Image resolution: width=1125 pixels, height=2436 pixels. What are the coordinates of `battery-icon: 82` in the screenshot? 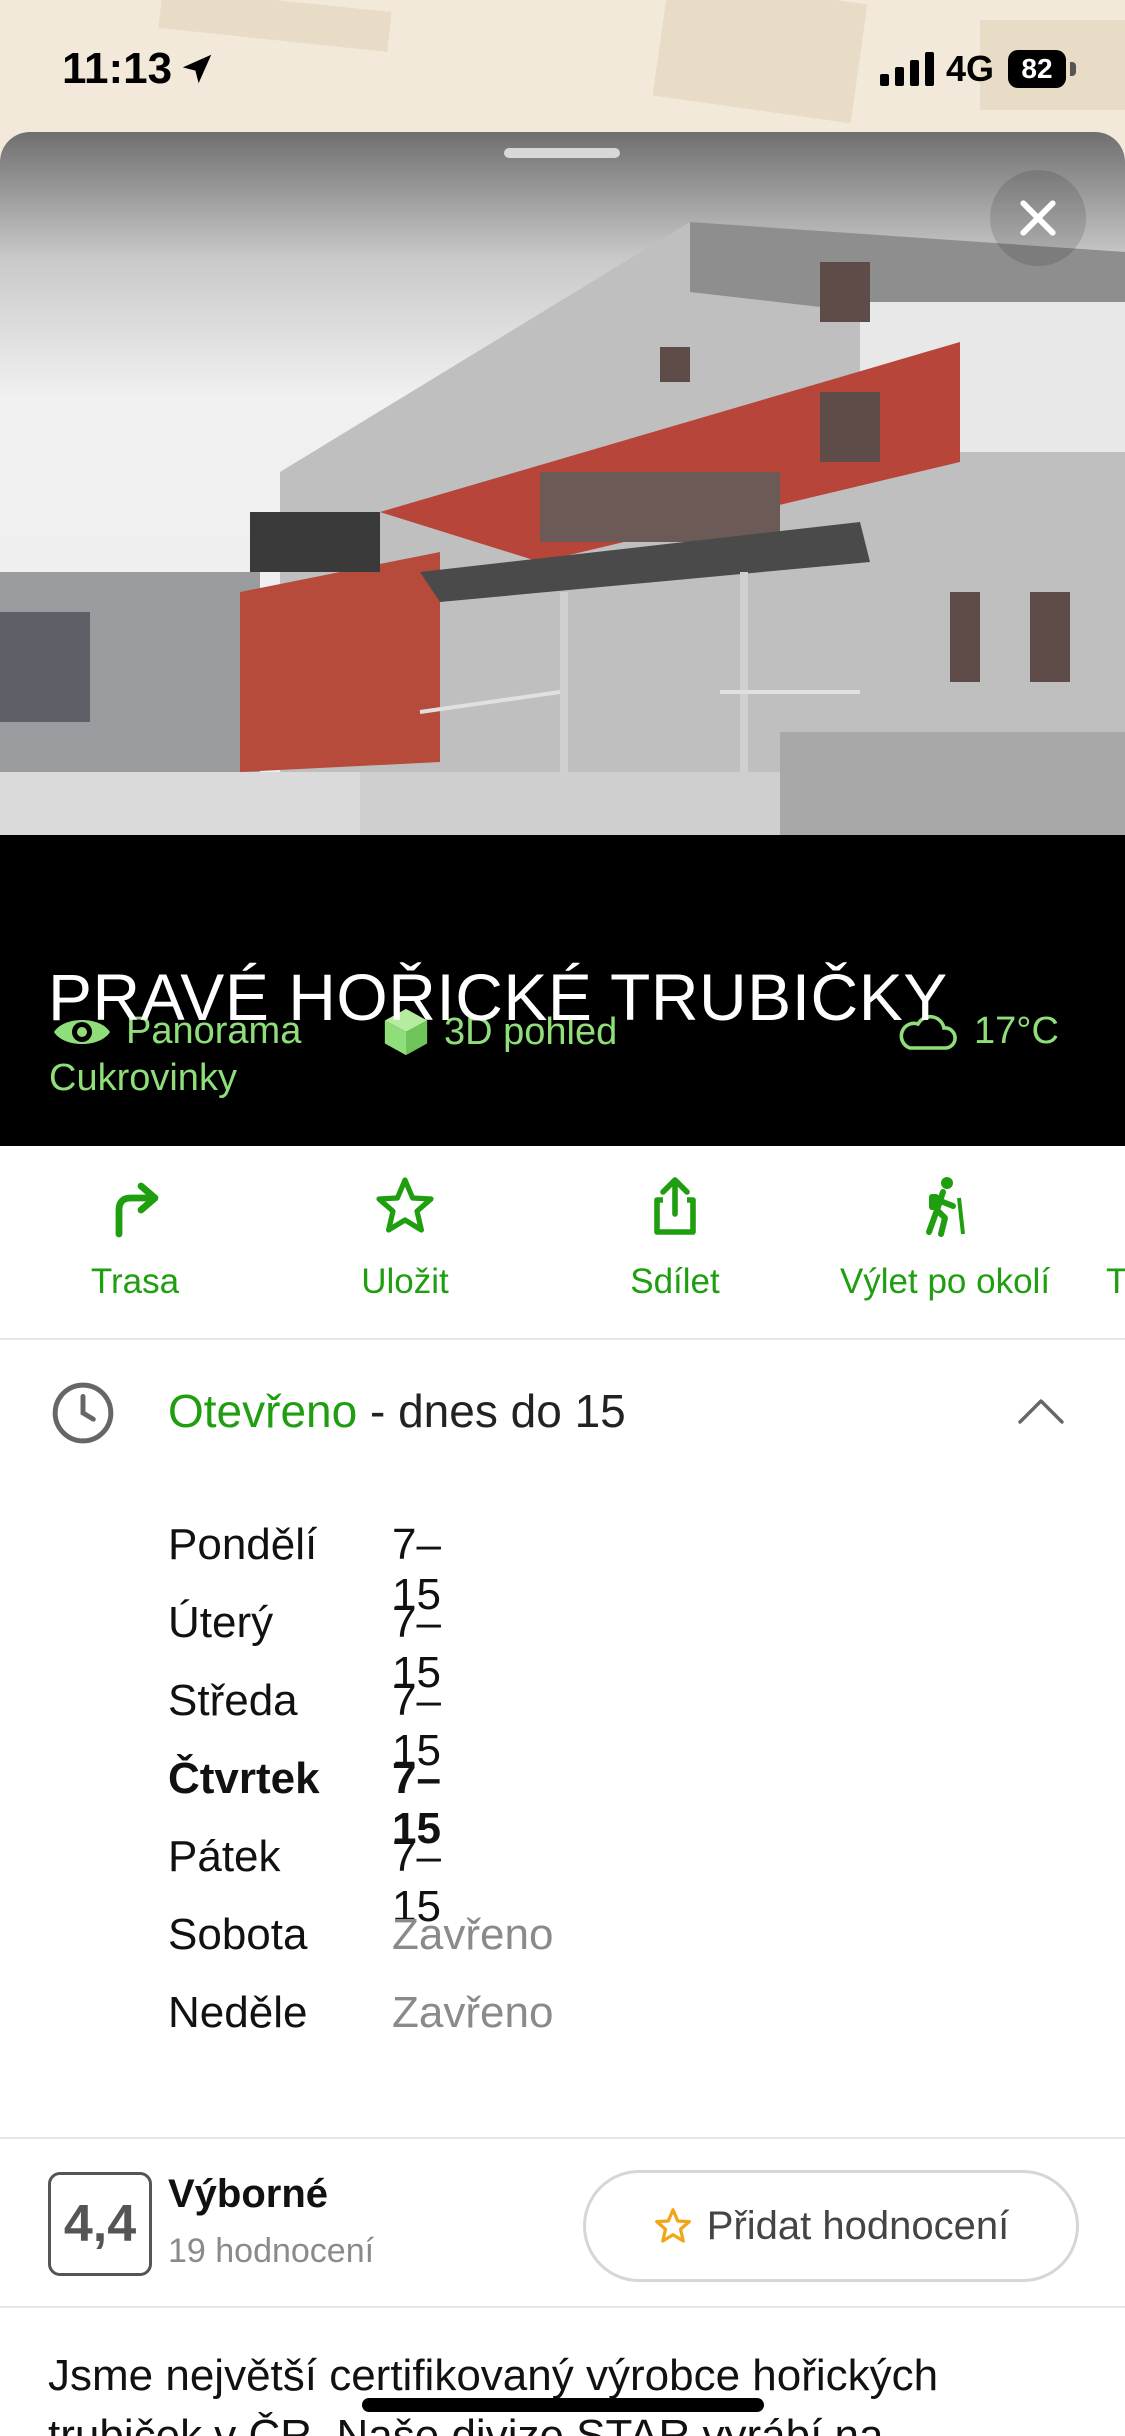 It's located at (1044, 69).